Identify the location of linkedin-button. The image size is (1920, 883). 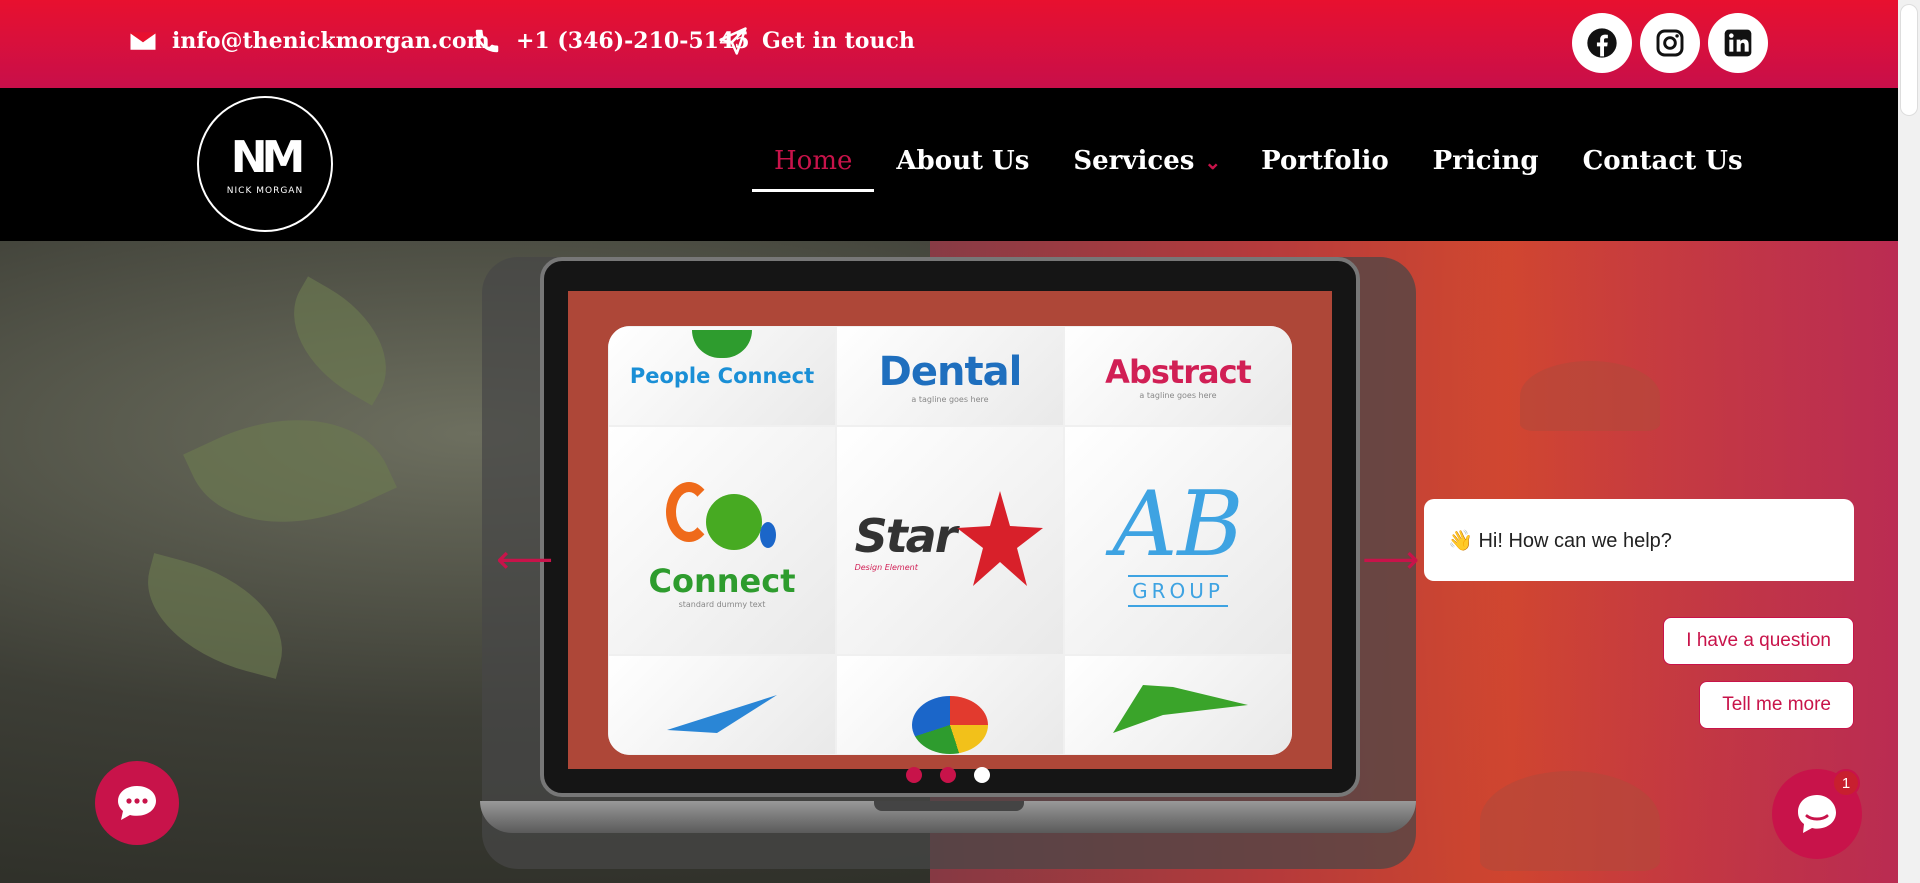
(1738, 43).